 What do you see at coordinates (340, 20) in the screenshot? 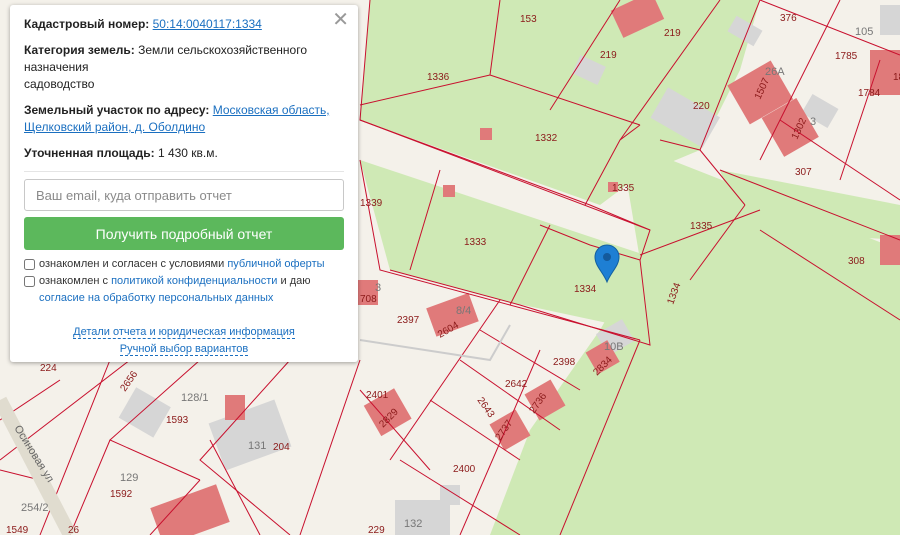
I see `close-icon: ✕` at bounding box center [340, 20].